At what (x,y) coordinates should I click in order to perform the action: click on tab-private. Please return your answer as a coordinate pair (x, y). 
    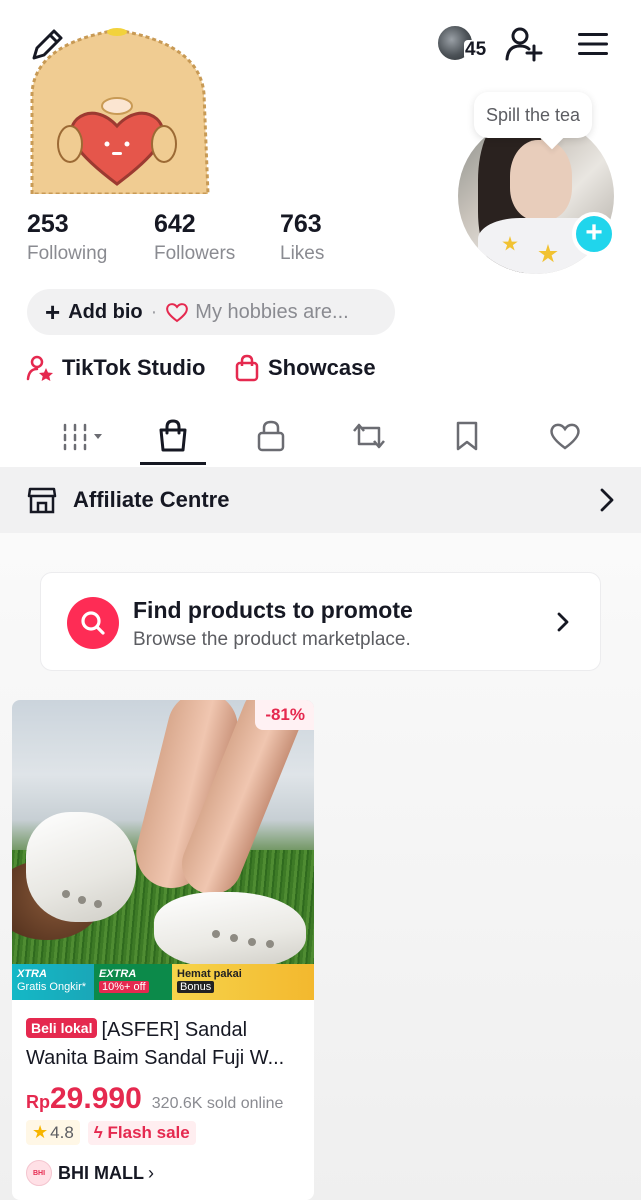
    Looking at the image, I should click on (271, 436).